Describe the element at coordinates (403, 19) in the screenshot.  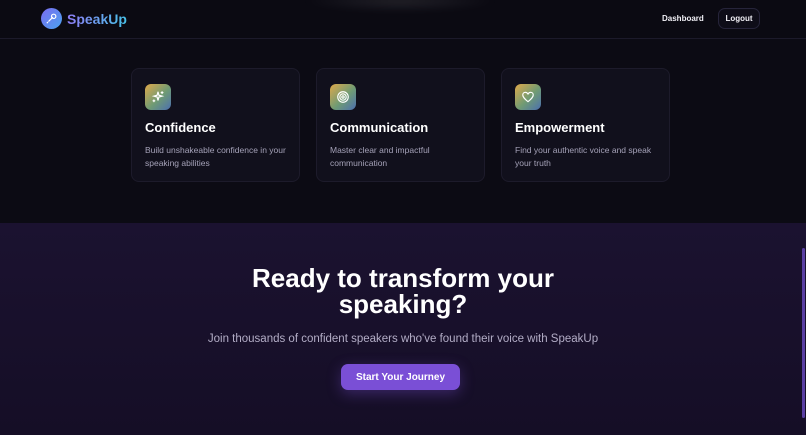
I see `top-navbar: SpeakUp Dashboard Logout` at that location.